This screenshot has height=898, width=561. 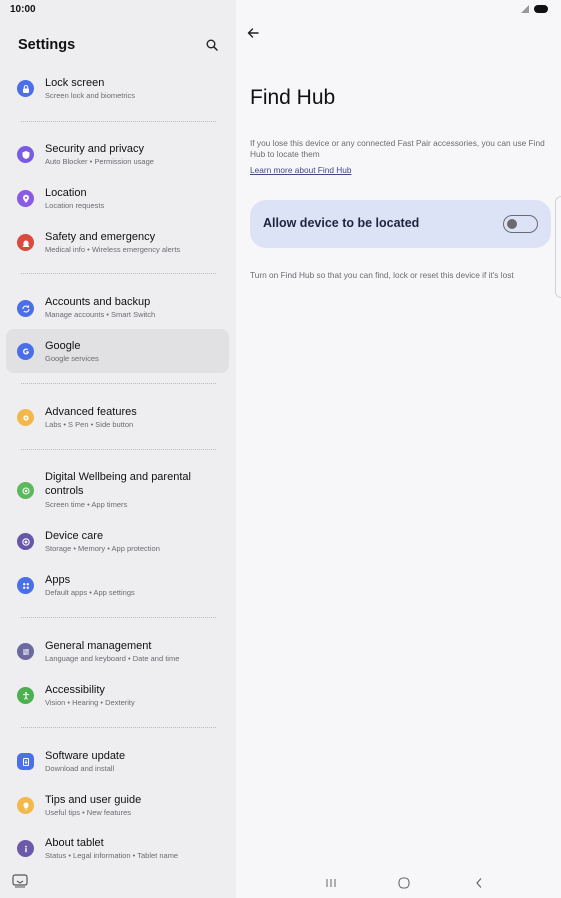 What do you see at coordinates (90, 702) in the screenshot?
I see `sidebar-item-subtitle: Vision • Hearing • Dexterity` at bounding box center [90, 702].